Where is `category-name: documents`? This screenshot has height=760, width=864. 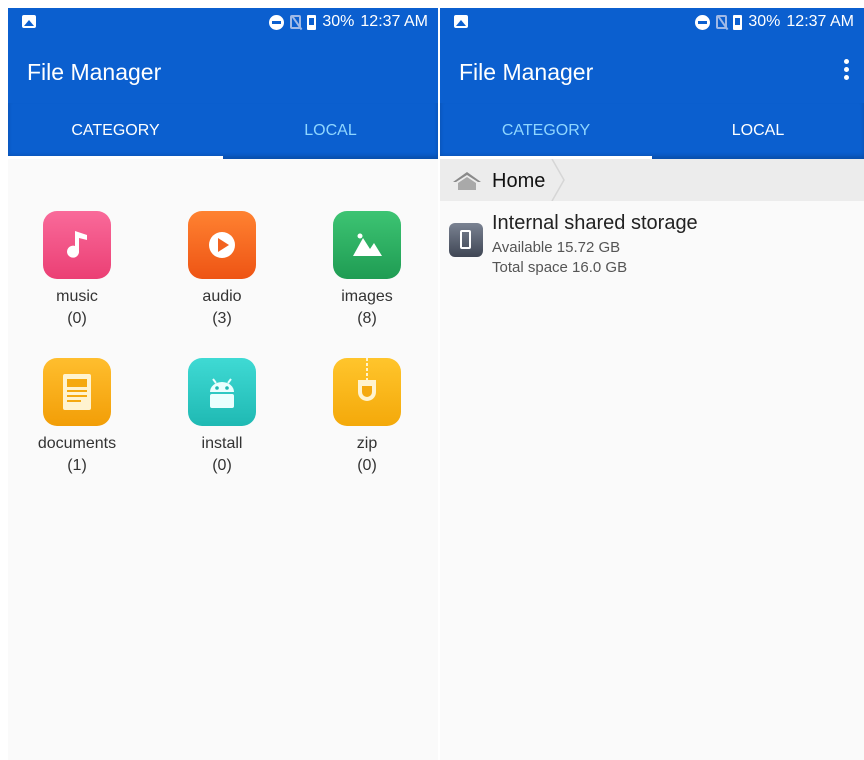
category-name: documents is located at coordinates (77, 443).